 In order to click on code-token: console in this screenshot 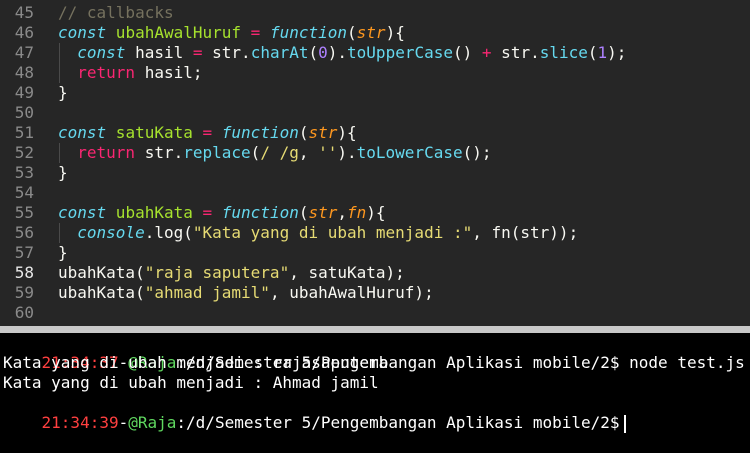, I will do `click(111, 232)`.